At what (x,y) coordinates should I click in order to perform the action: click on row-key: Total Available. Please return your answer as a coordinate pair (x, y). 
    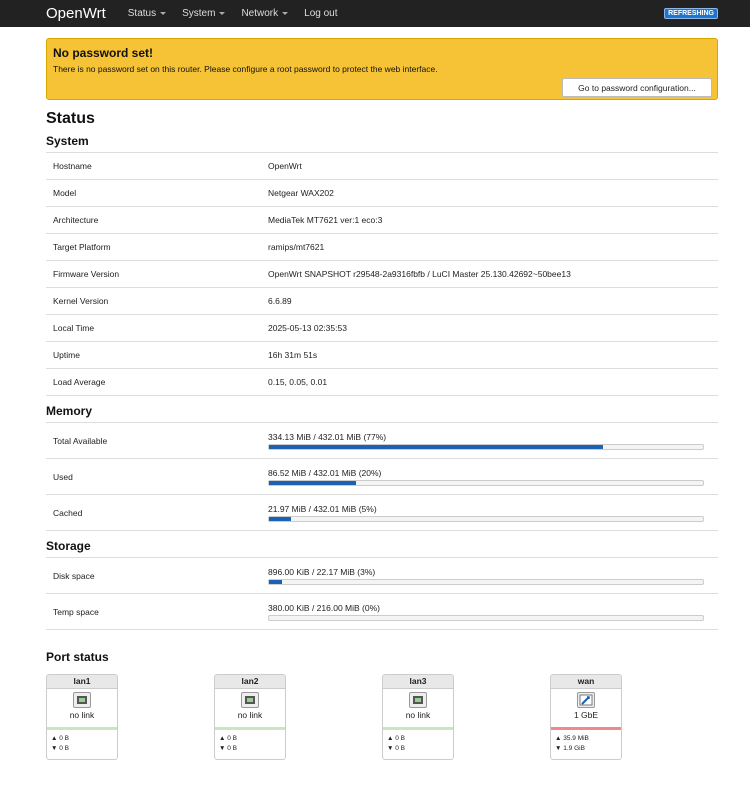
    Looking at the image, I should click on (80, 440).